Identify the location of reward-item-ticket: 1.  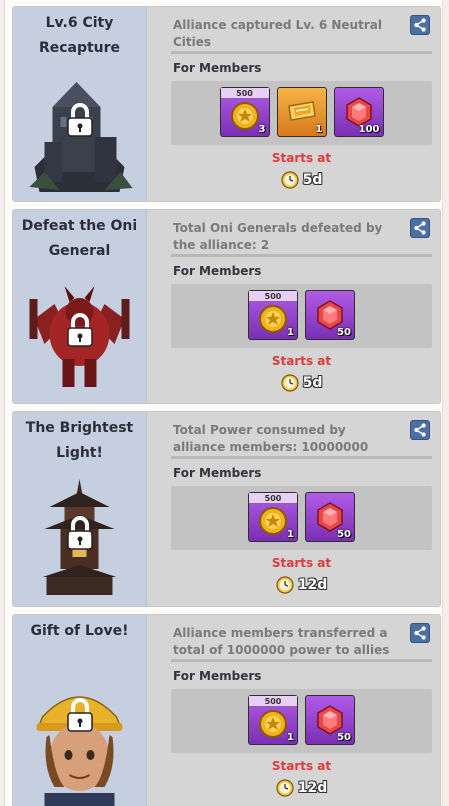
(301, 112).